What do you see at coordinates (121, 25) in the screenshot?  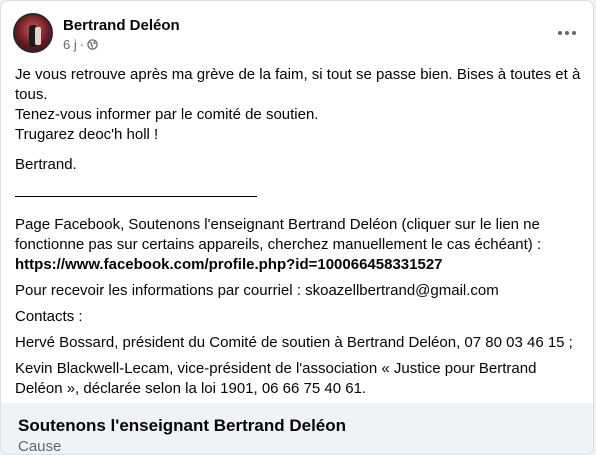 I see `author-name: Bertrand Deléon` at bounding box center [121, 25].